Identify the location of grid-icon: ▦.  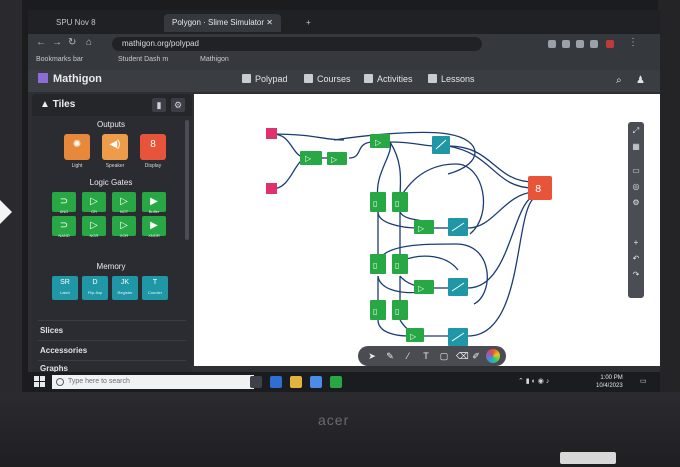
(636, 147).